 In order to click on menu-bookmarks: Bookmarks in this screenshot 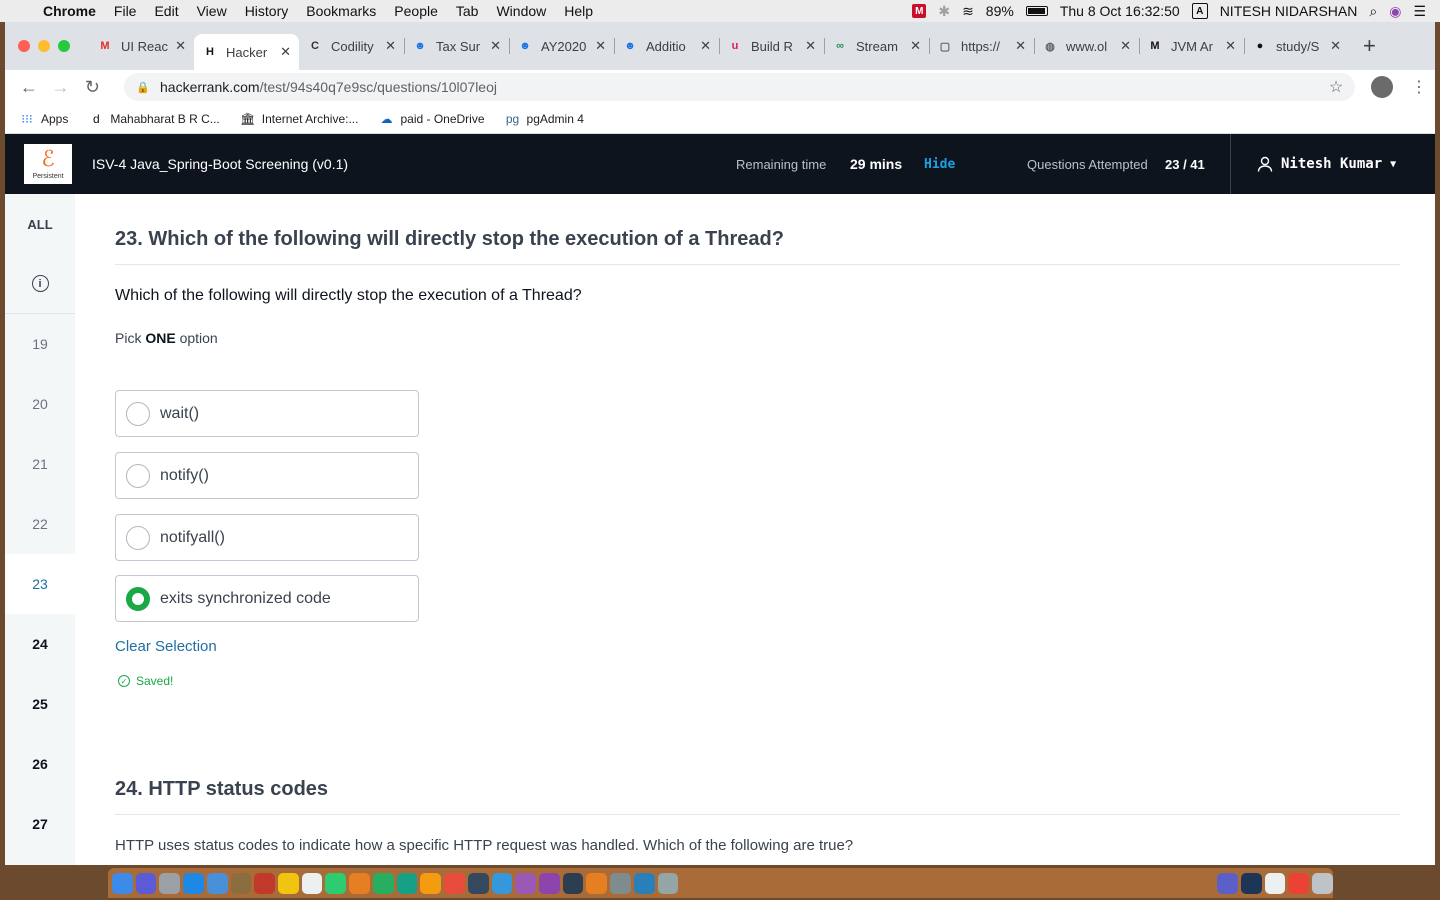, I will do `click(341, 11)`.